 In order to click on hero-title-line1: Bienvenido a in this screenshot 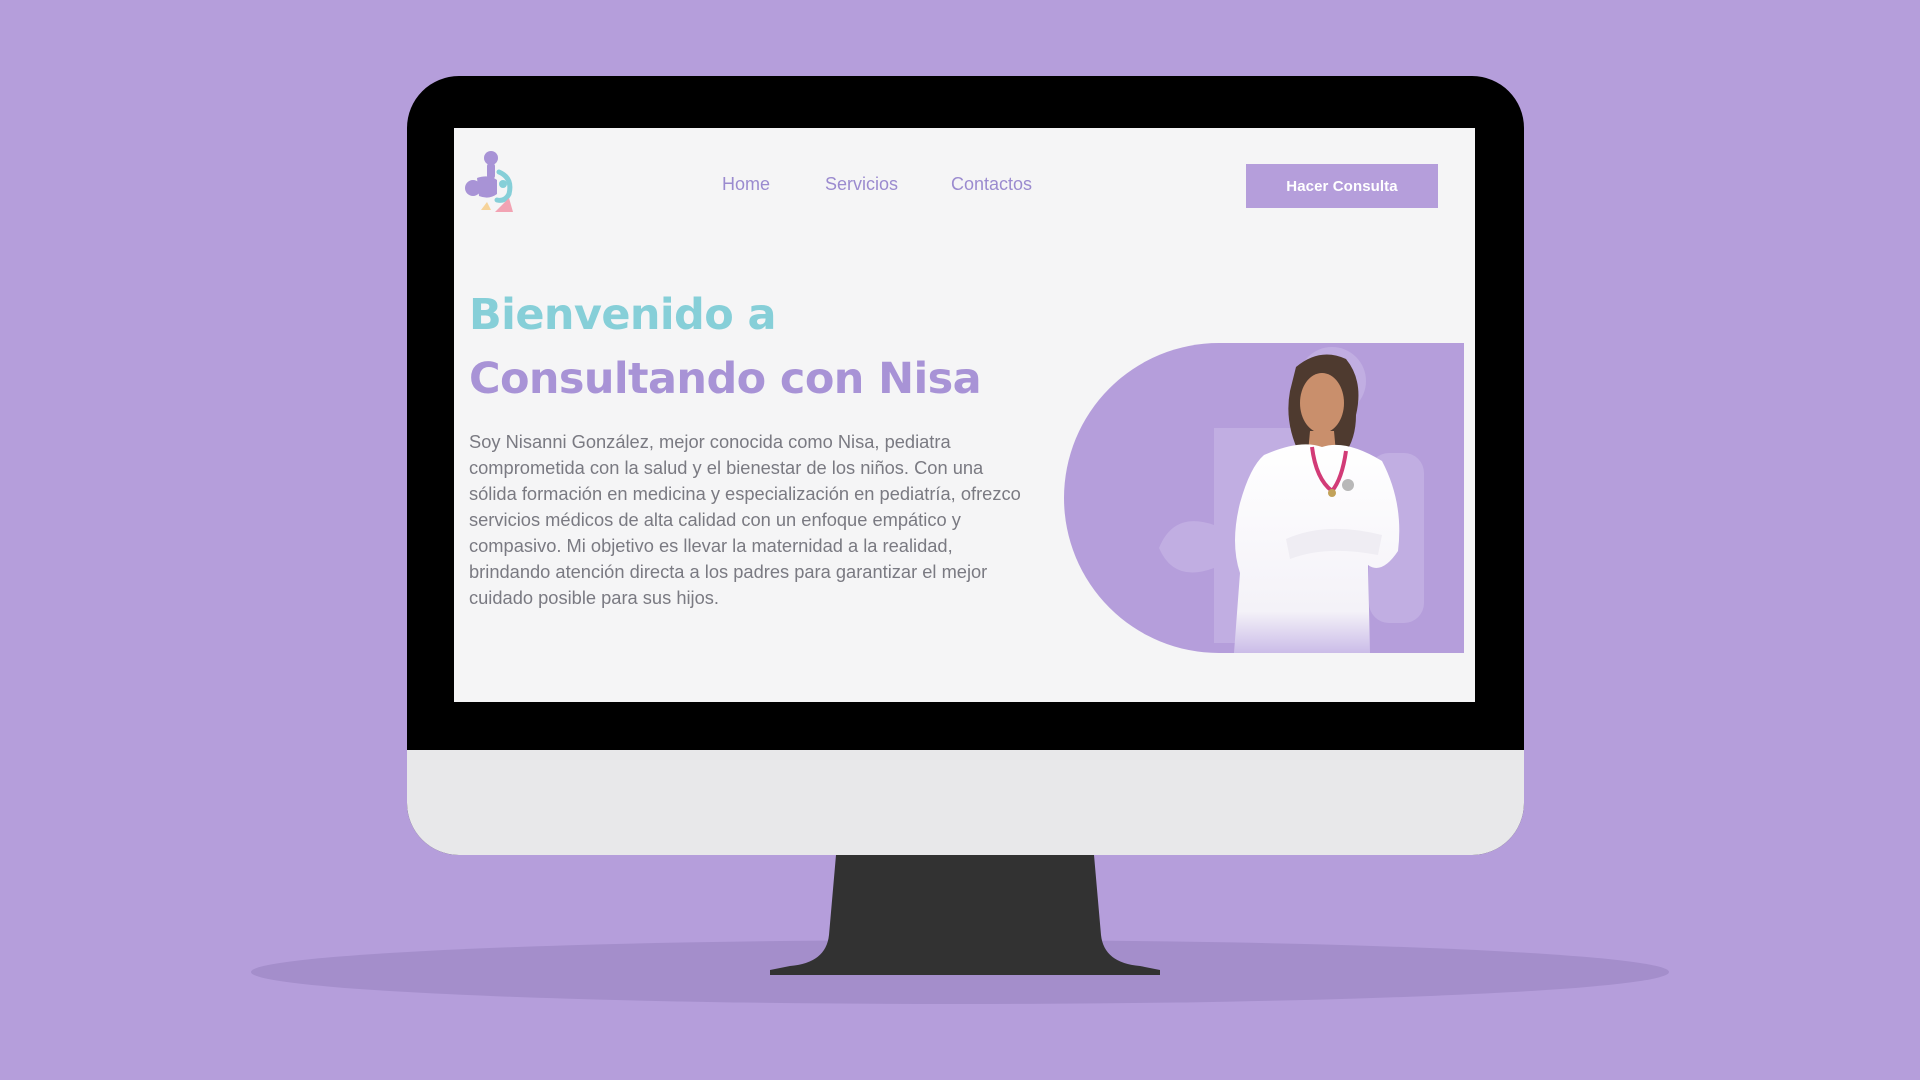, I will do `click(623, 315)`.